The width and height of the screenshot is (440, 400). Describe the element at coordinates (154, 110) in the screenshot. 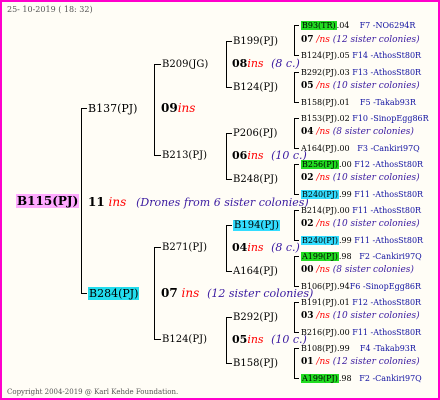

I see `p-bracket` at that location.